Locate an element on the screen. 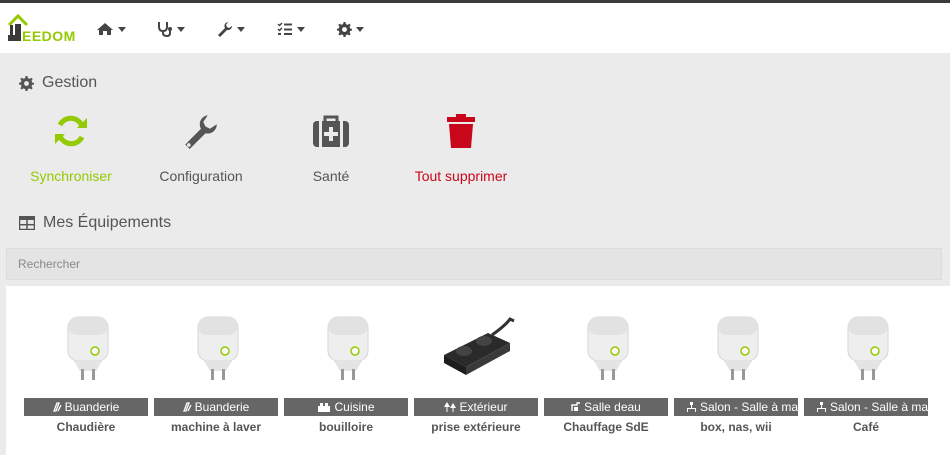 The image size is (950, 455). gestion-section-title: Gestion is located at coordinates (58, 83).